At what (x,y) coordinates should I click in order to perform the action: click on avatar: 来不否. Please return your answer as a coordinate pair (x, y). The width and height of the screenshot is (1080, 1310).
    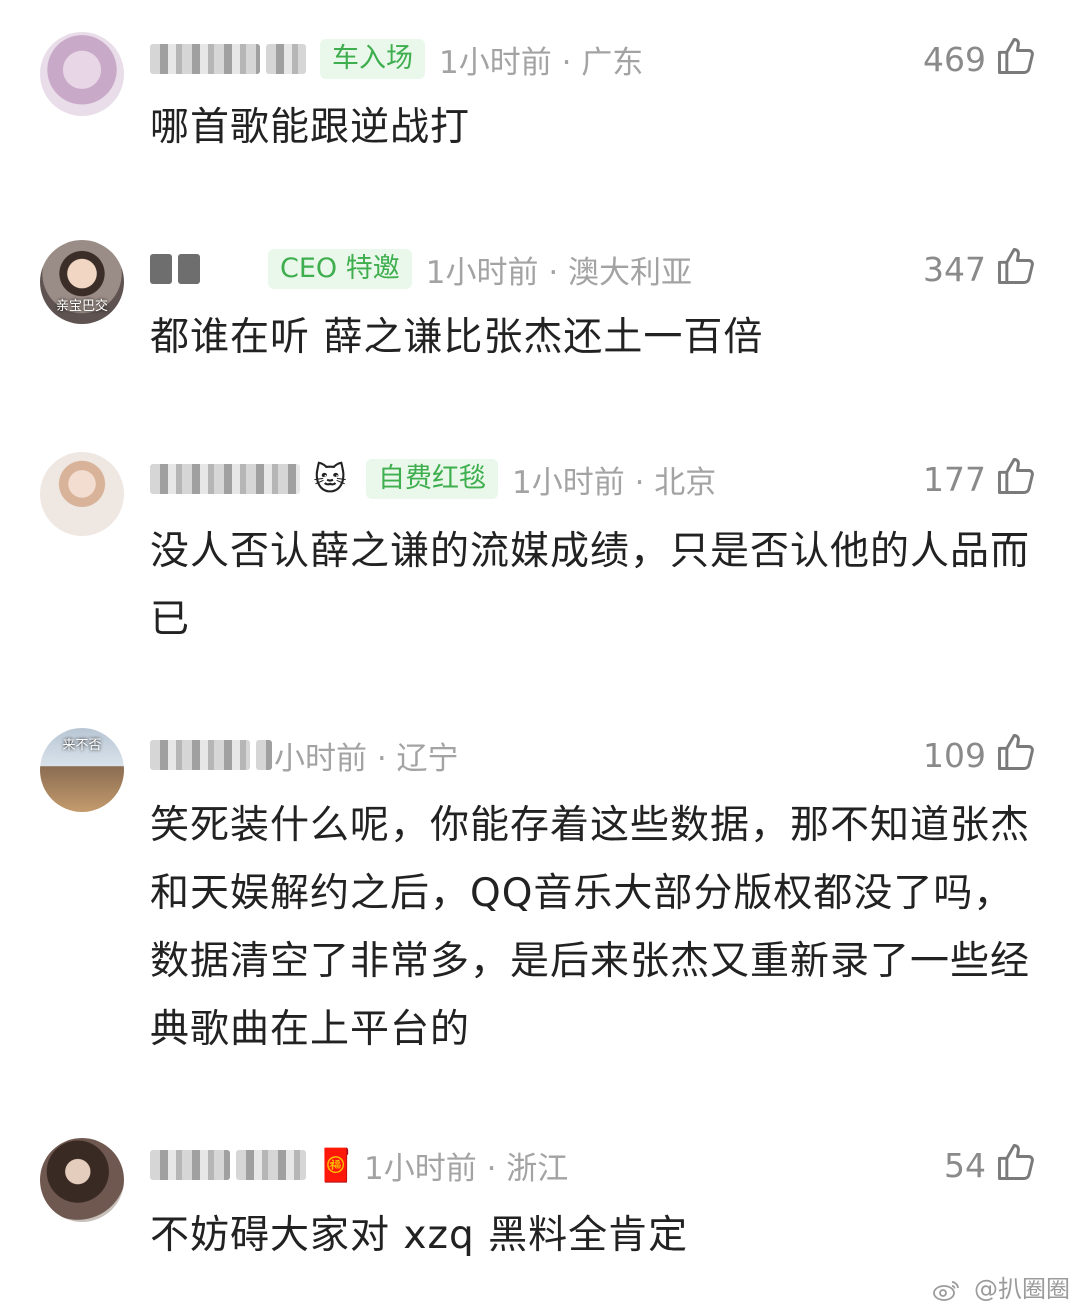
    Looking at the image, I should click on (82, 770).